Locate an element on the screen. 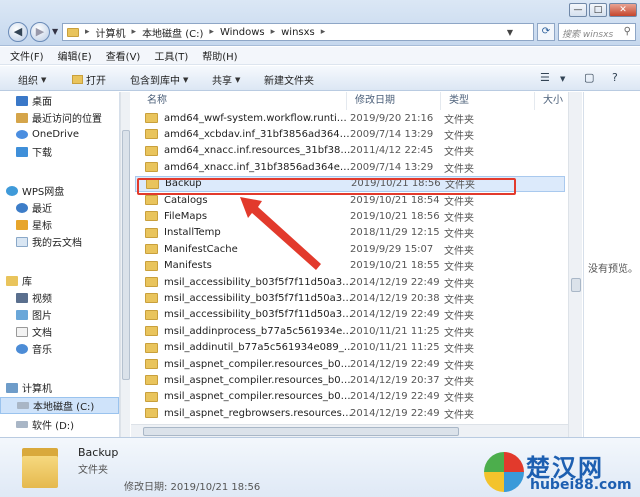  nav-item-pictures: 图片 is located at coordinates (59, 314).